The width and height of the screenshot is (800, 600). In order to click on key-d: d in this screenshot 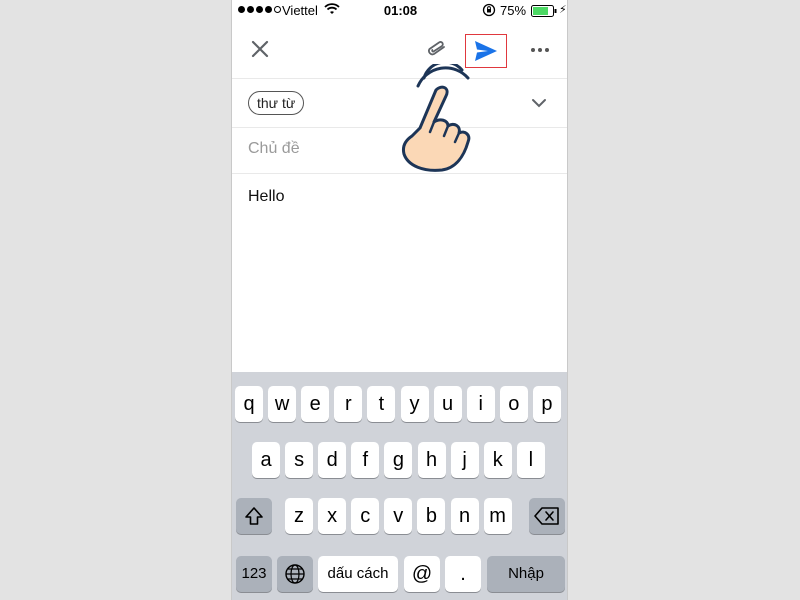, I will do `click(332, 460)`.